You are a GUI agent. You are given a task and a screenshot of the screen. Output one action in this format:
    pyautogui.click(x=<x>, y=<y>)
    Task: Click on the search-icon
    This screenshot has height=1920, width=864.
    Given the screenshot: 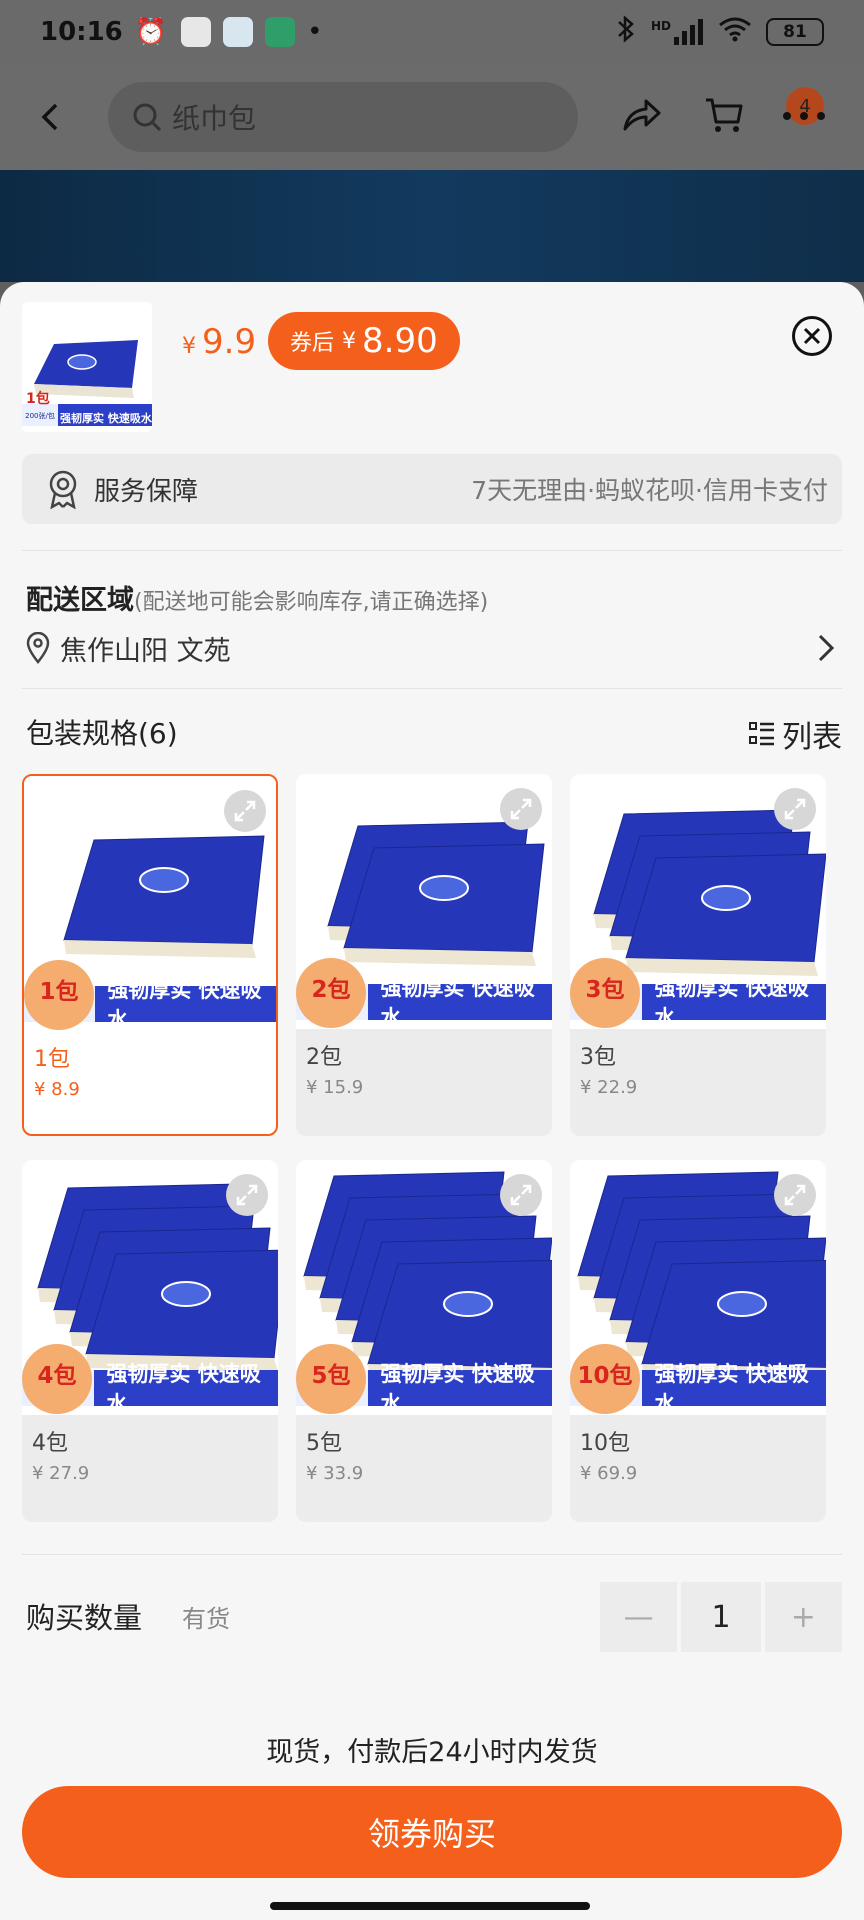 What is the action you would take?
    pyautogui.click(x=147, y=117)
    